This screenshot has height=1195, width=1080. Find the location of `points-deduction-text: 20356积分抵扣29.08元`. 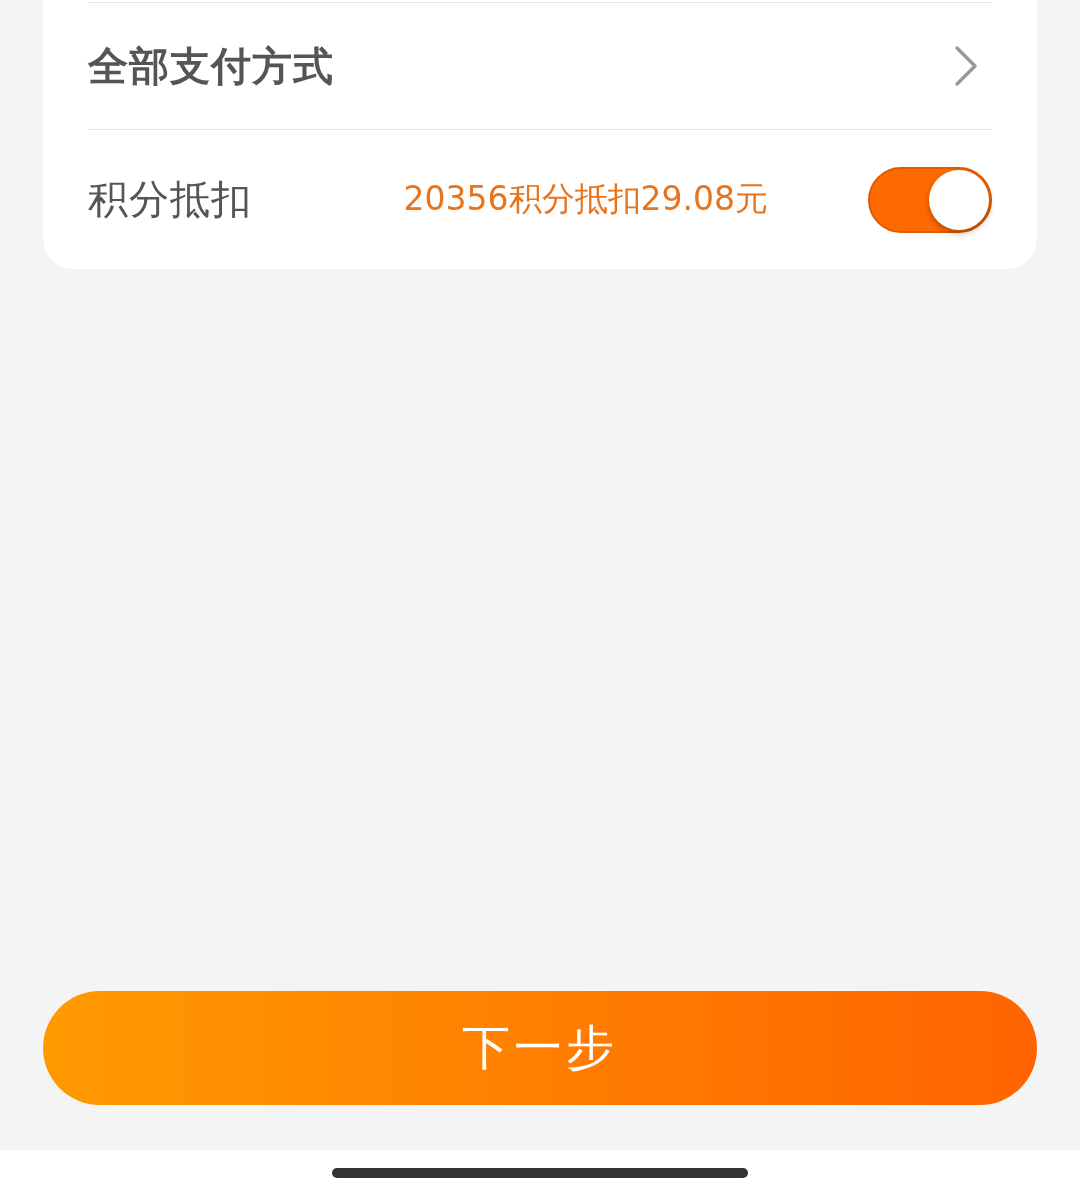

points-deduction-text: 20356积分抵扣29.08元 is located at coordinates (585, 199).